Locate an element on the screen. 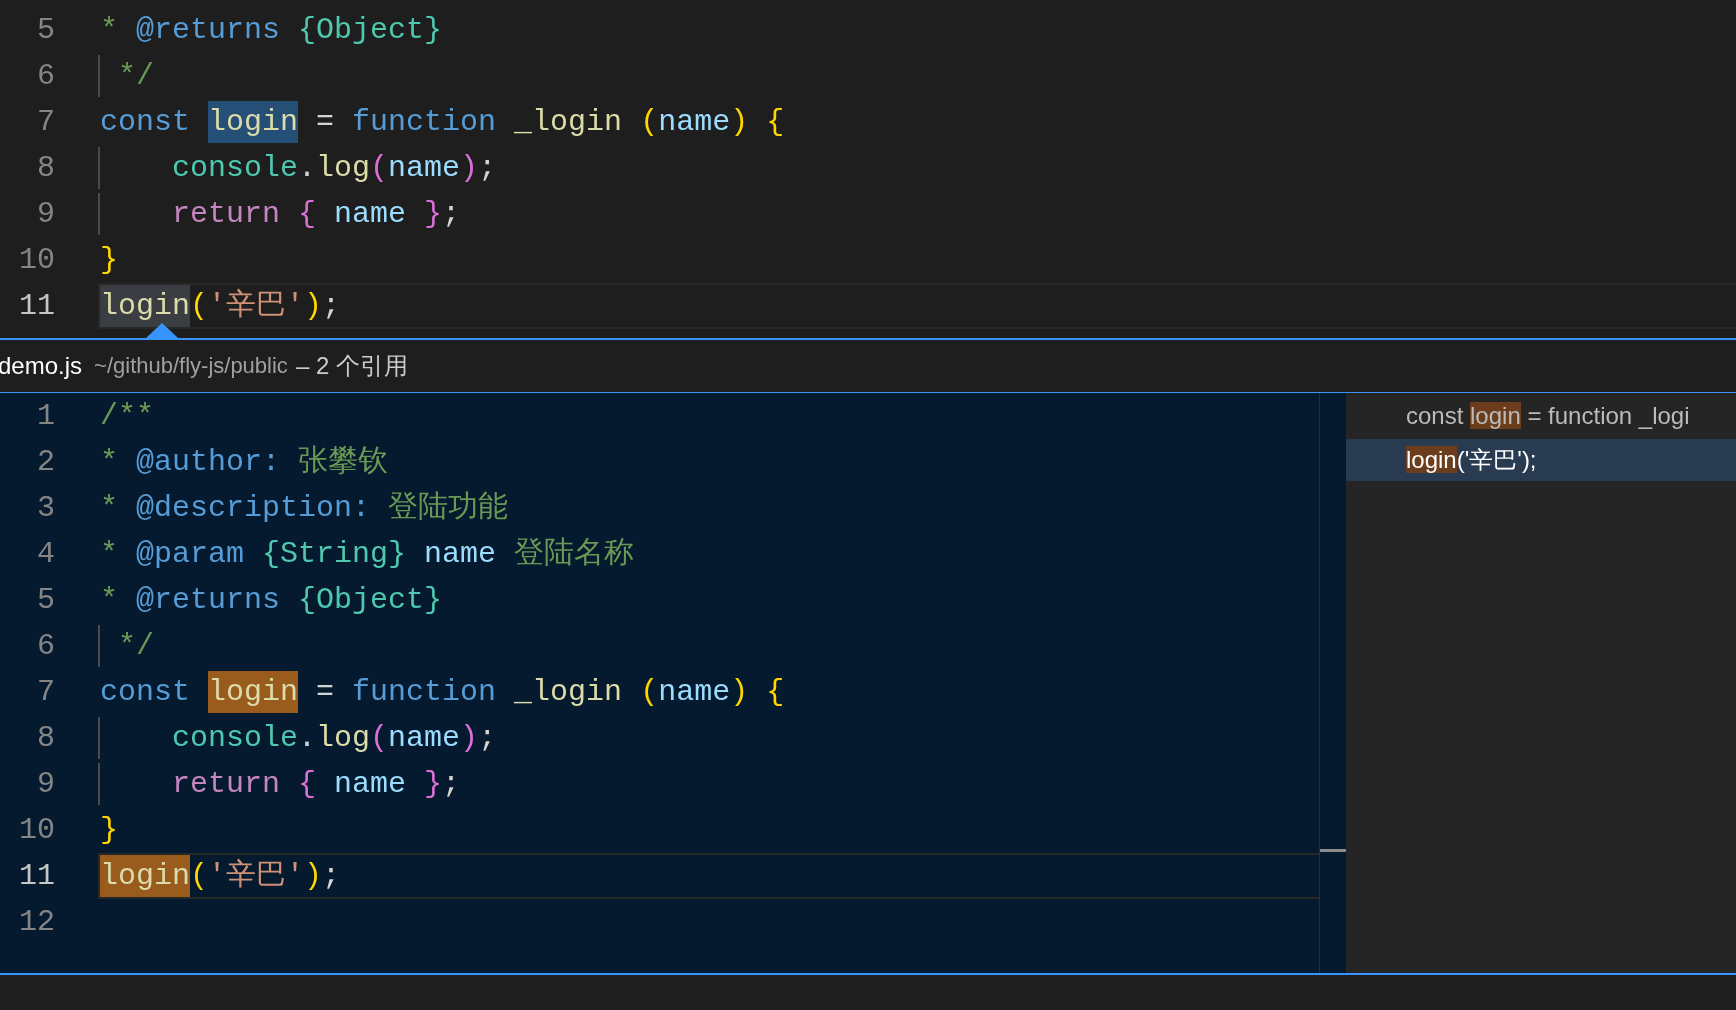  line-number: 3 is located at coordinates (46, 508).